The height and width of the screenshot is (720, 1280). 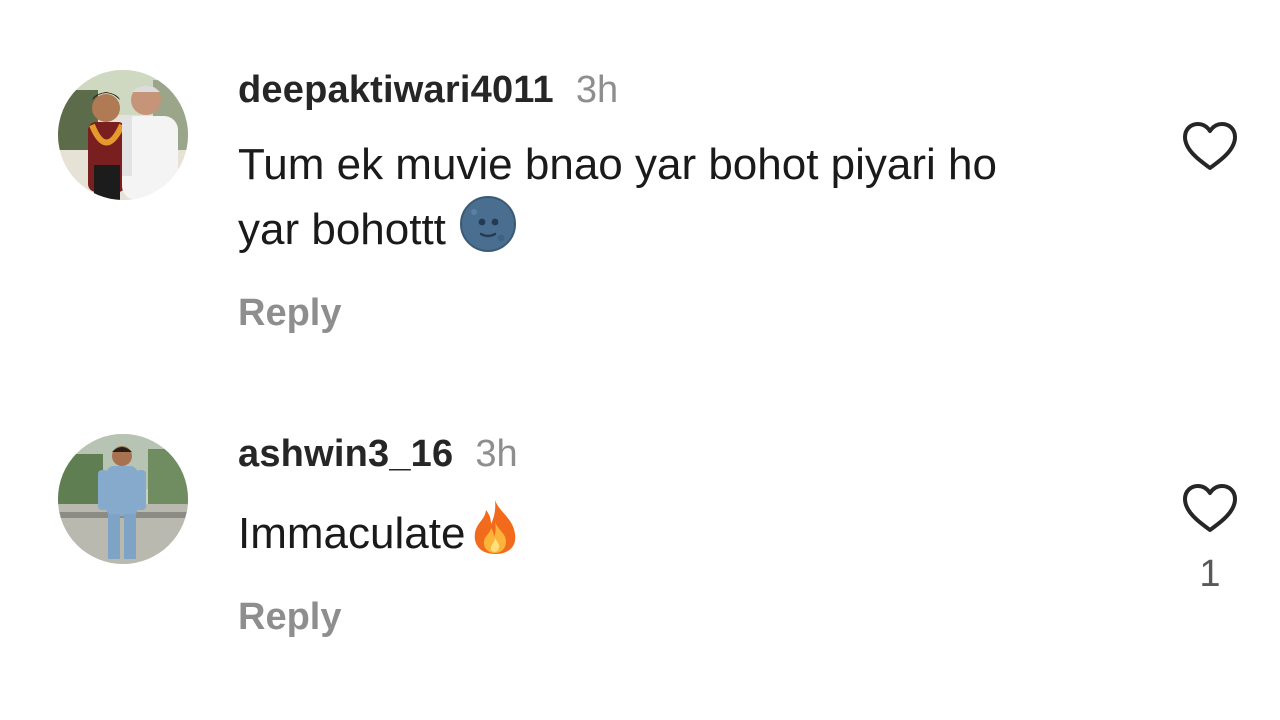 What do you see at coordinates (495, 535) in the screenshot?
I see `fire-icon` at bounding box center [495, 535].